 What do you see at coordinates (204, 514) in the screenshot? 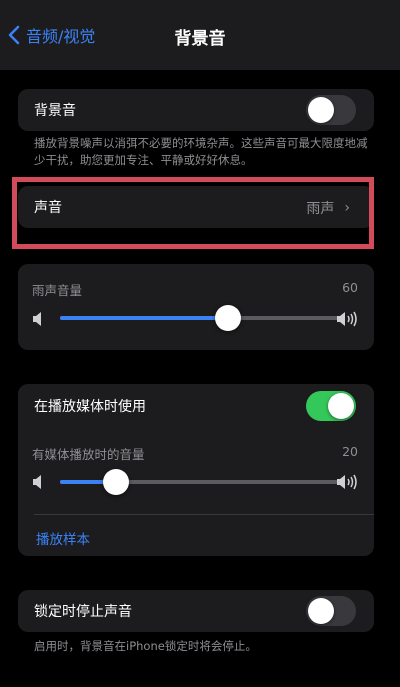
I see `divider` at bounding box center [204, 514].